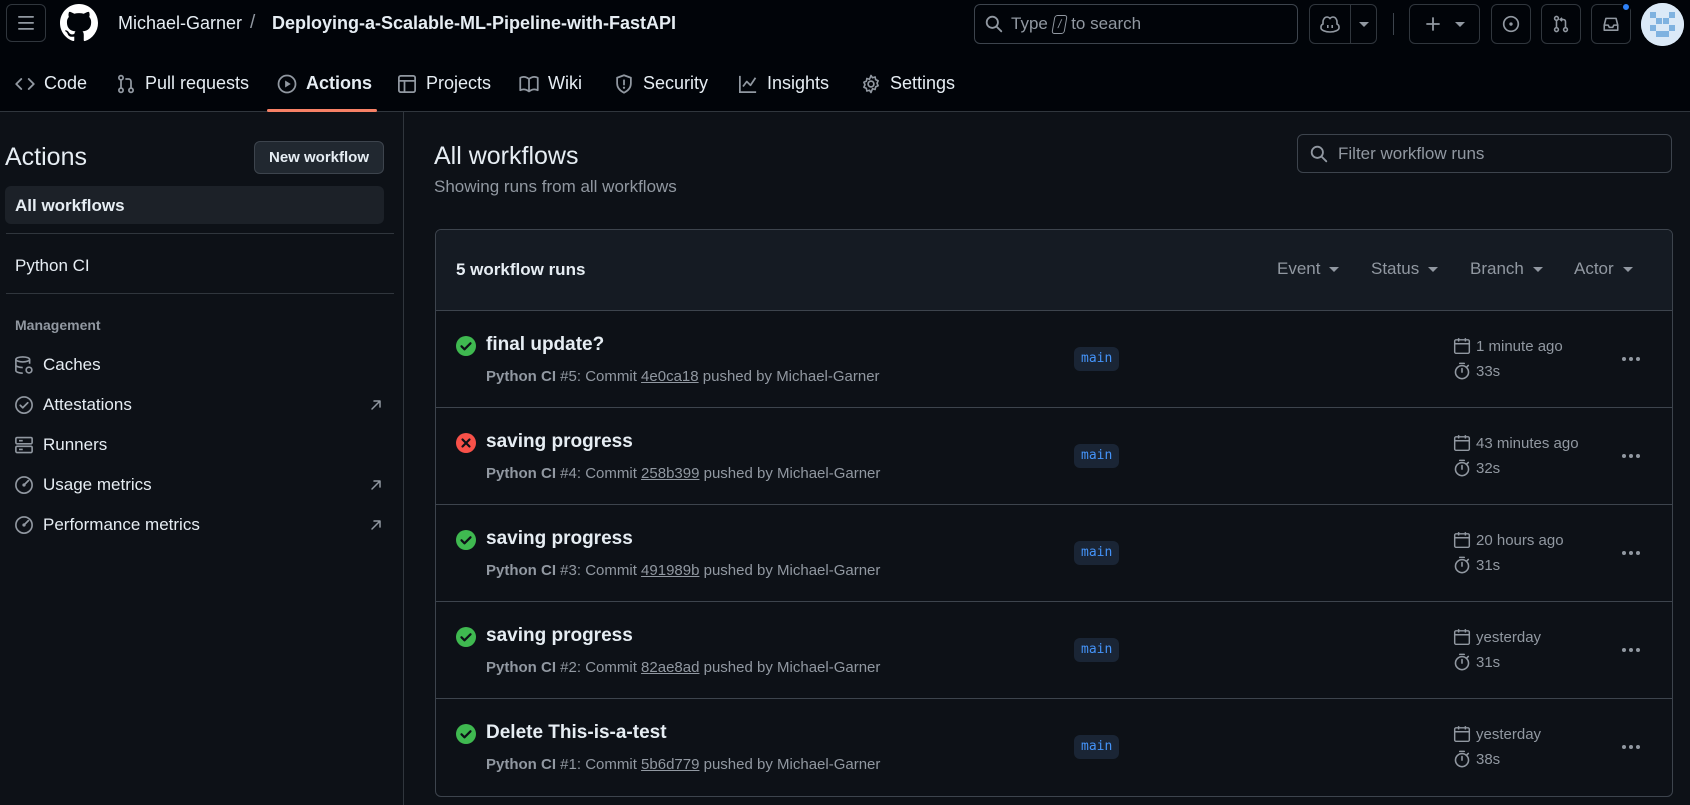 The height and width of the screenshot is (805, 1690). What do you see at coordinates (670, 764) in the screenshot?
I see `commit-sha-link: 5b6d779` at bounding box center [670, 764].